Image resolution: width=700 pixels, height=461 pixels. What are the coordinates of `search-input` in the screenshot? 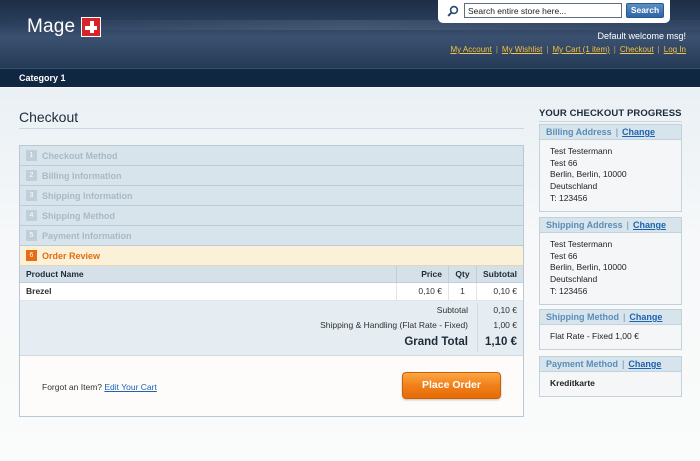 It's located at (543, 10).